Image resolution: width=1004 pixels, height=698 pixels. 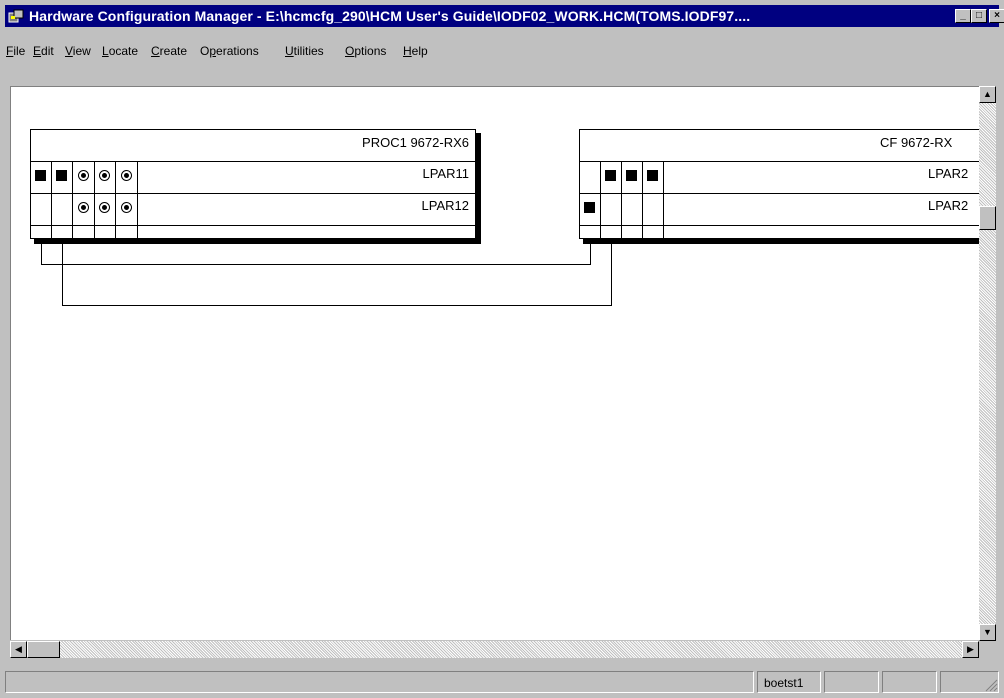 I want to click on processor-title: PROC1 9672-RX6, so click(x=415, y=142).